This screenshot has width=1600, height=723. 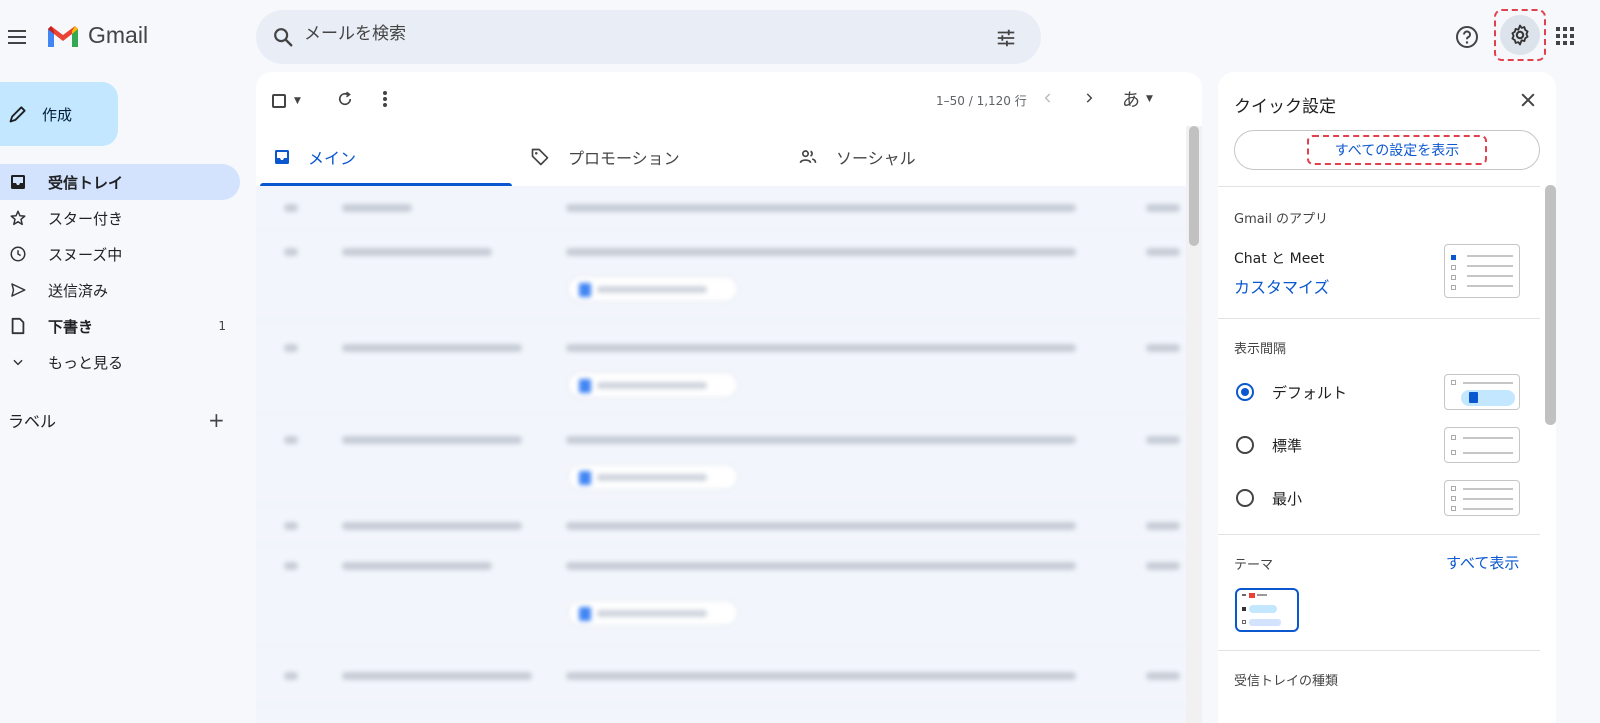 I want to click on main-menu-button, so click(x=18, y=37).